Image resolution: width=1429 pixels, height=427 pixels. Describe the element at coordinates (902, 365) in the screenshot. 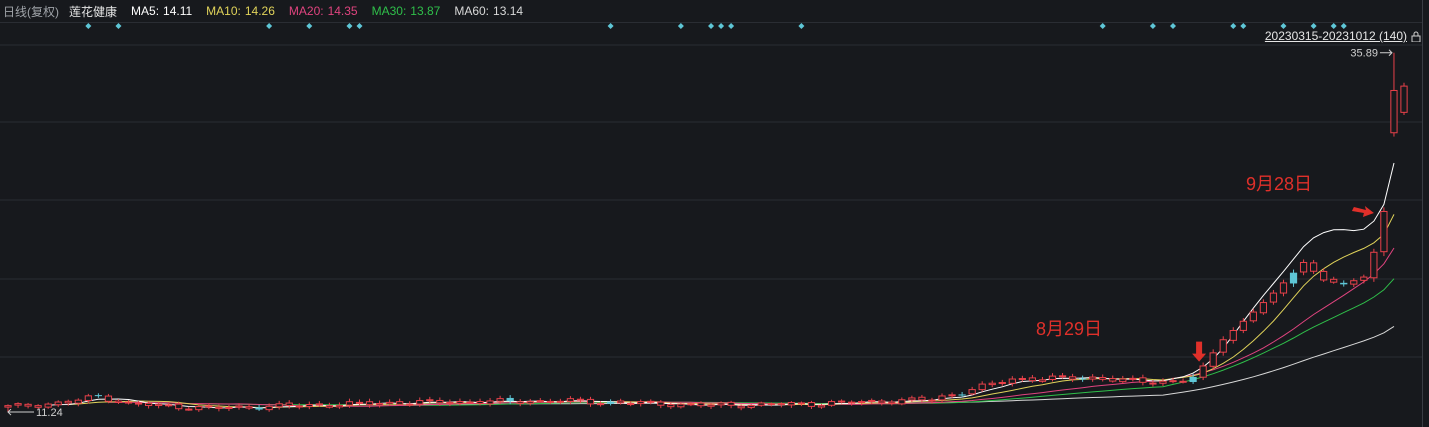

I see `ma60-line` at that location.